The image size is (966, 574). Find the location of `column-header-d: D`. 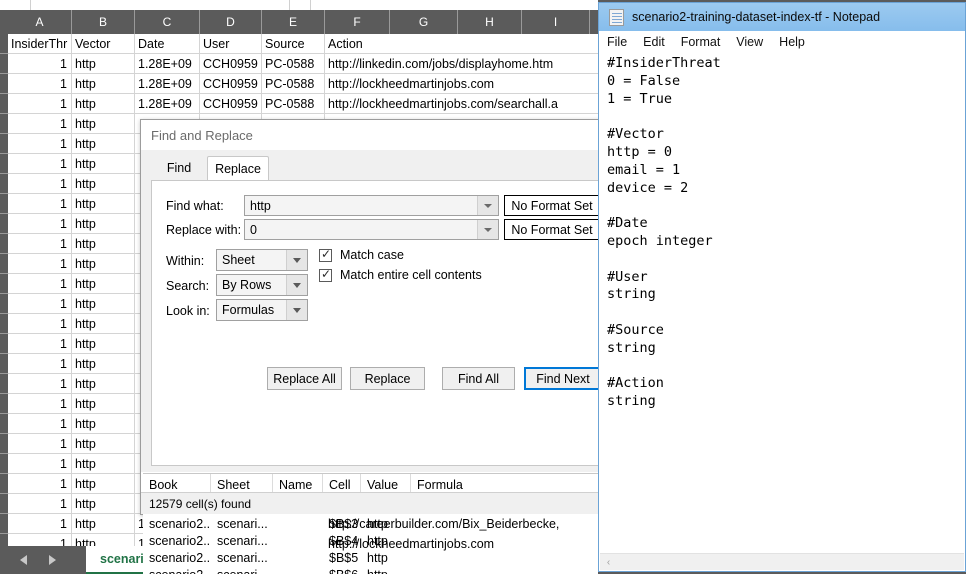

column-header-d: D is located at coordinates (231, 22).